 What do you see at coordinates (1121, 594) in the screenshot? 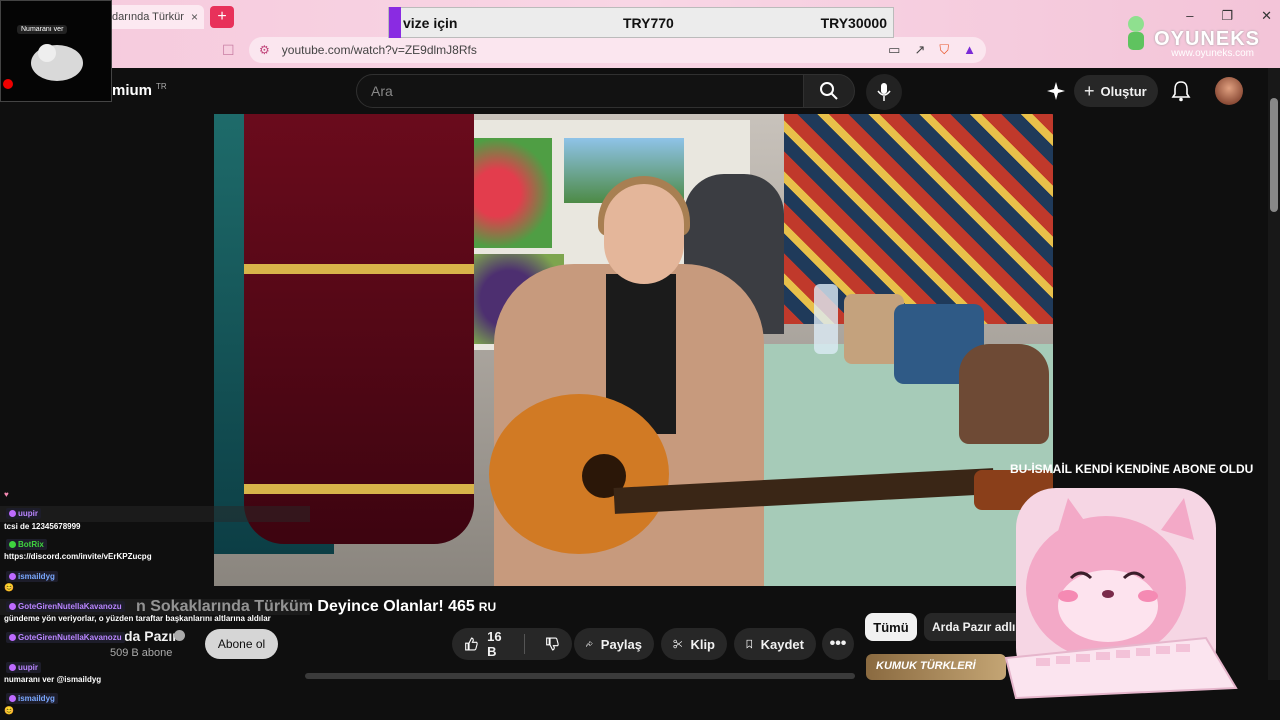
I see `pink-mascot-image` at bounding box center [1121, 594].